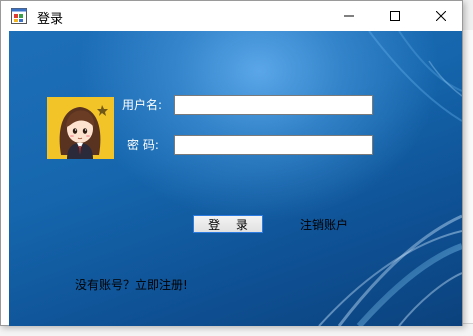 This screenshot has width=473, height=336. I want to click on password-label: 密 码:, so click(143, 145).